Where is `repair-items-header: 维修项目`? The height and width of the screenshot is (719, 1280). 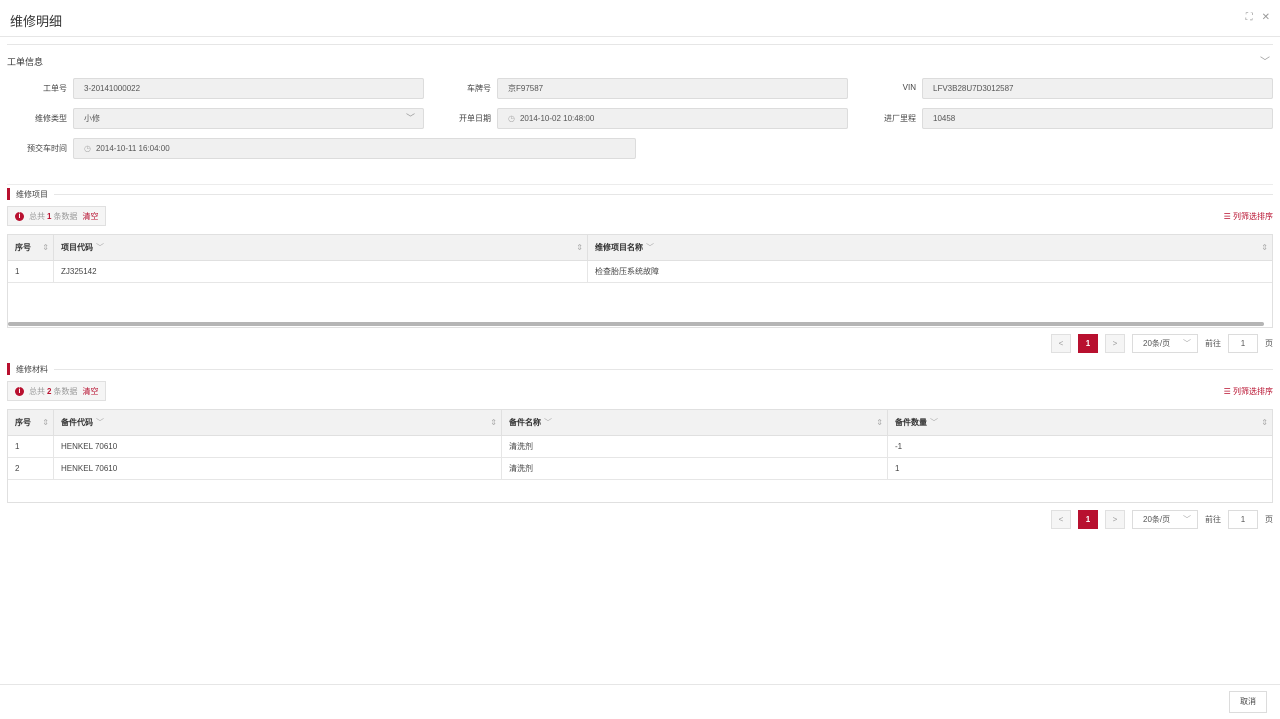 repair-items-header: 维修项目 is located at coordinates (640, 194).